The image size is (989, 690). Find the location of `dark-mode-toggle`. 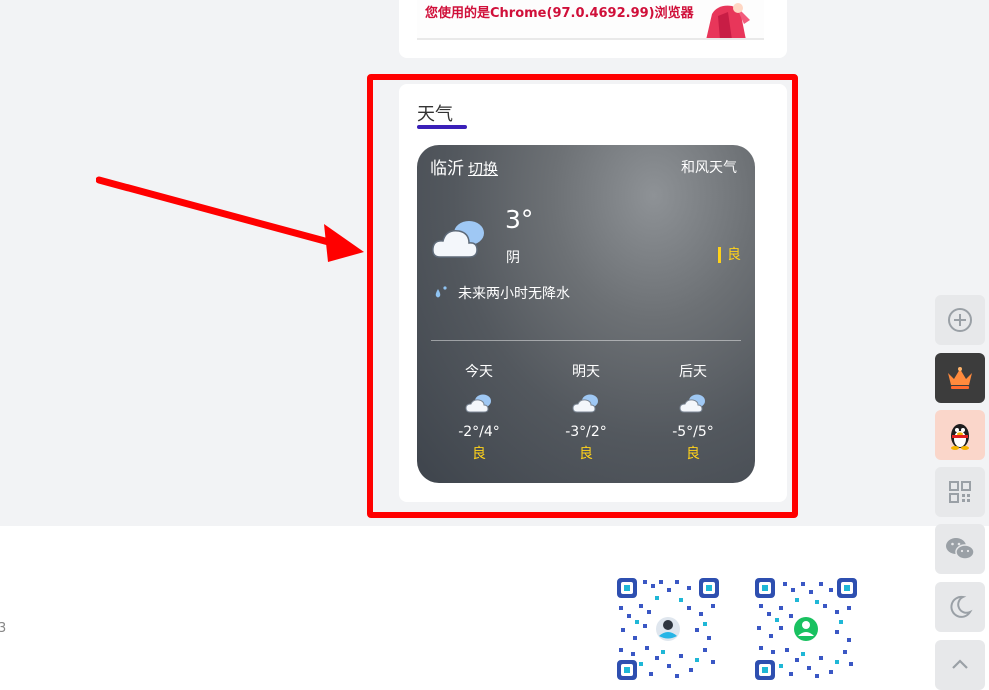

dark-mode-toggle is located at coordinates (960, 607).